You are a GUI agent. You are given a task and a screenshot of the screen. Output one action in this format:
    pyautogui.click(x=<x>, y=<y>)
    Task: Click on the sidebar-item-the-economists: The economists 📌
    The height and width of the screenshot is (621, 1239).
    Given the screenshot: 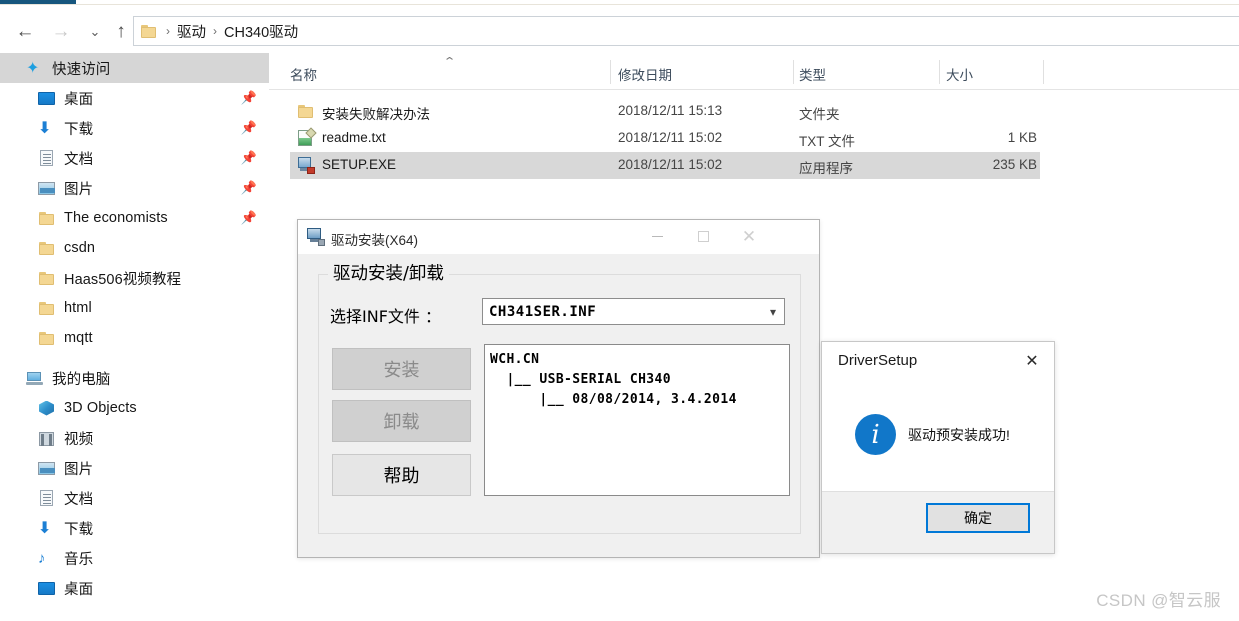 What is the action you would take?
    pyautogui.click(x=134, y=218)
    